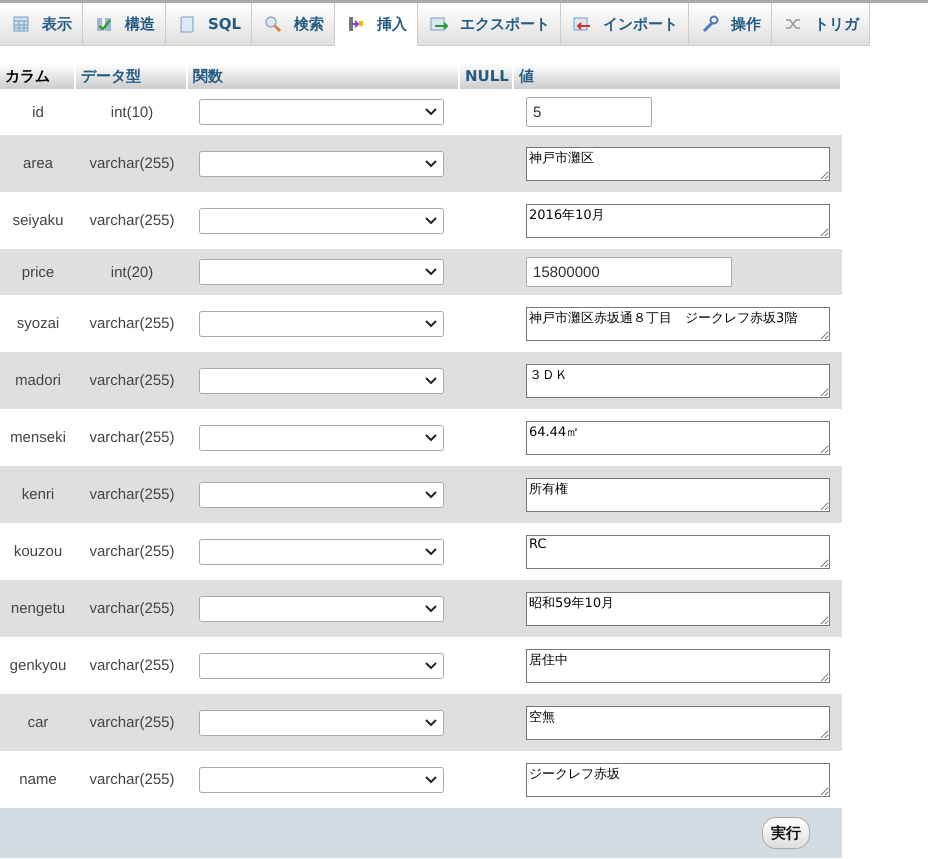 This screenshot has width=928, height=859. I want to click on column-name: madori, so click(38, 380).